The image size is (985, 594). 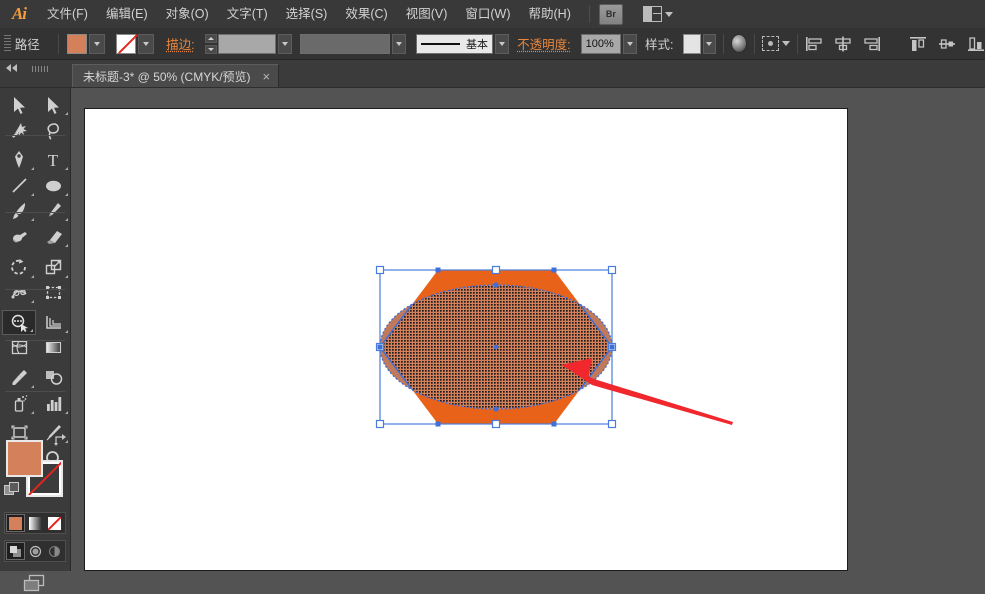 I want to click on blob-brush-tool, so click(x=19, y=236).